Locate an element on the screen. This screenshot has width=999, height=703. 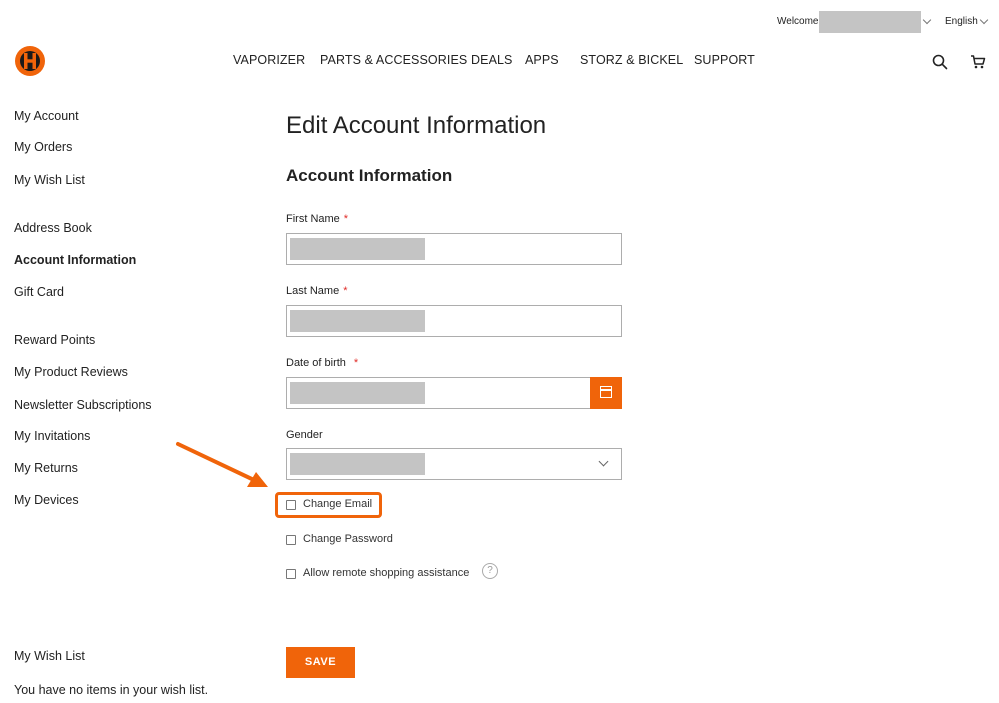
sidebar-item-my-product-reviews: My Product Reviews is located at coordinates (71, 372).